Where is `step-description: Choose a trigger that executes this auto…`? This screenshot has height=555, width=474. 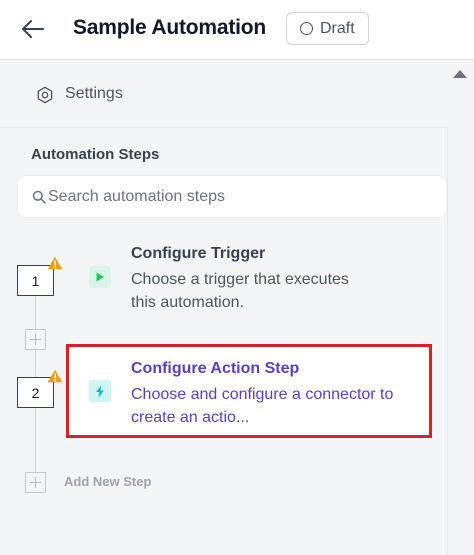 step-description: Choose a trigger that executes this auto… is located at coordinates (240, 291).